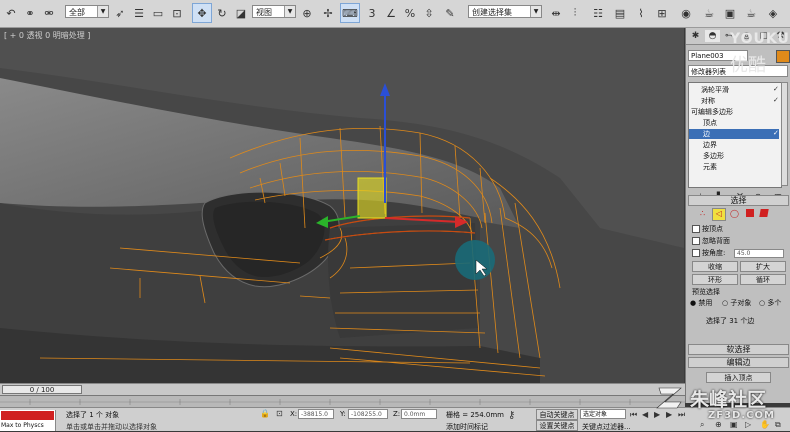 The width and height of the screenshot is (790, 432). Describe the element at coordinates (784, 134) in the screenshot. I see `stack-scrollbar` at that location.